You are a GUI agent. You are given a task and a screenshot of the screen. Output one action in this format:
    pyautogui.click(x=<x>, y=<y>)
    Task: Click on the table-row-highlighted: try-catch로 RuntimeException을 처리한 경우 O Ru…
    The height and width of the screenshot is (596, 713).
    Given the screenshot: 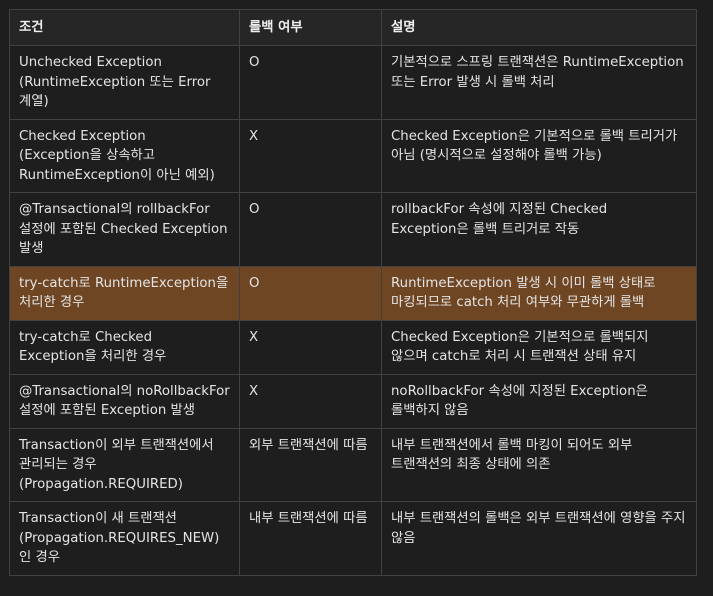 What is the action you would take?
    pyautogui.click(x=353, y=293)
    